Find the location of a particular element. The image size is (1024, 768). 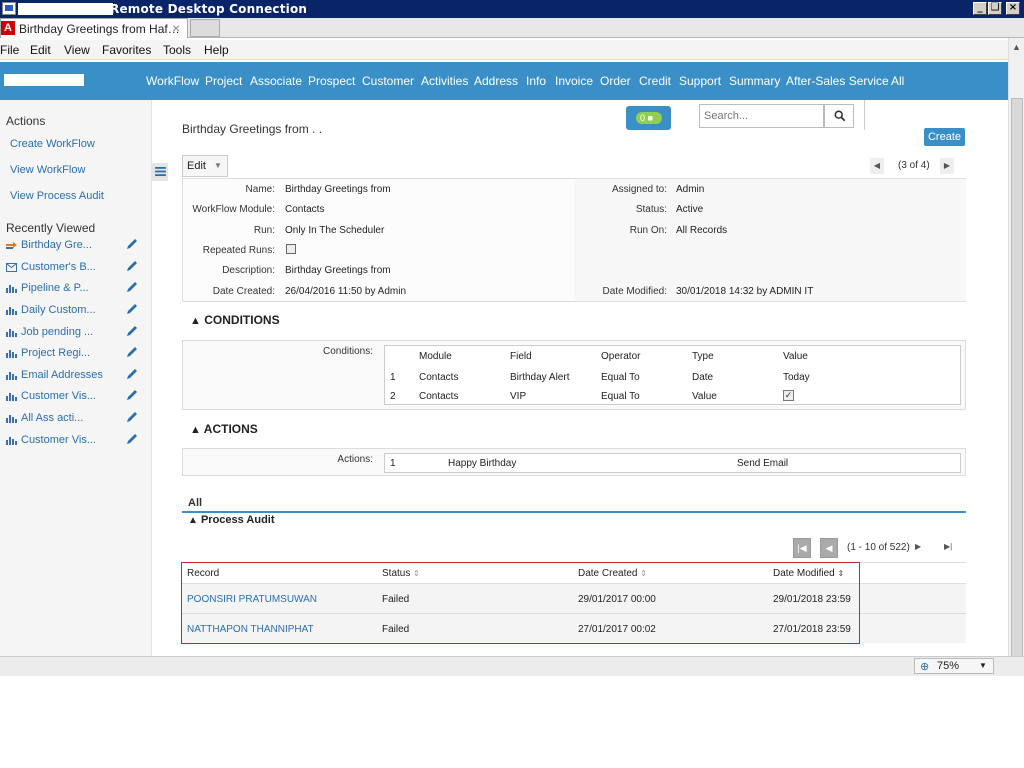

run-value: Only In The Scheduler is located at coordinates (335, 230).